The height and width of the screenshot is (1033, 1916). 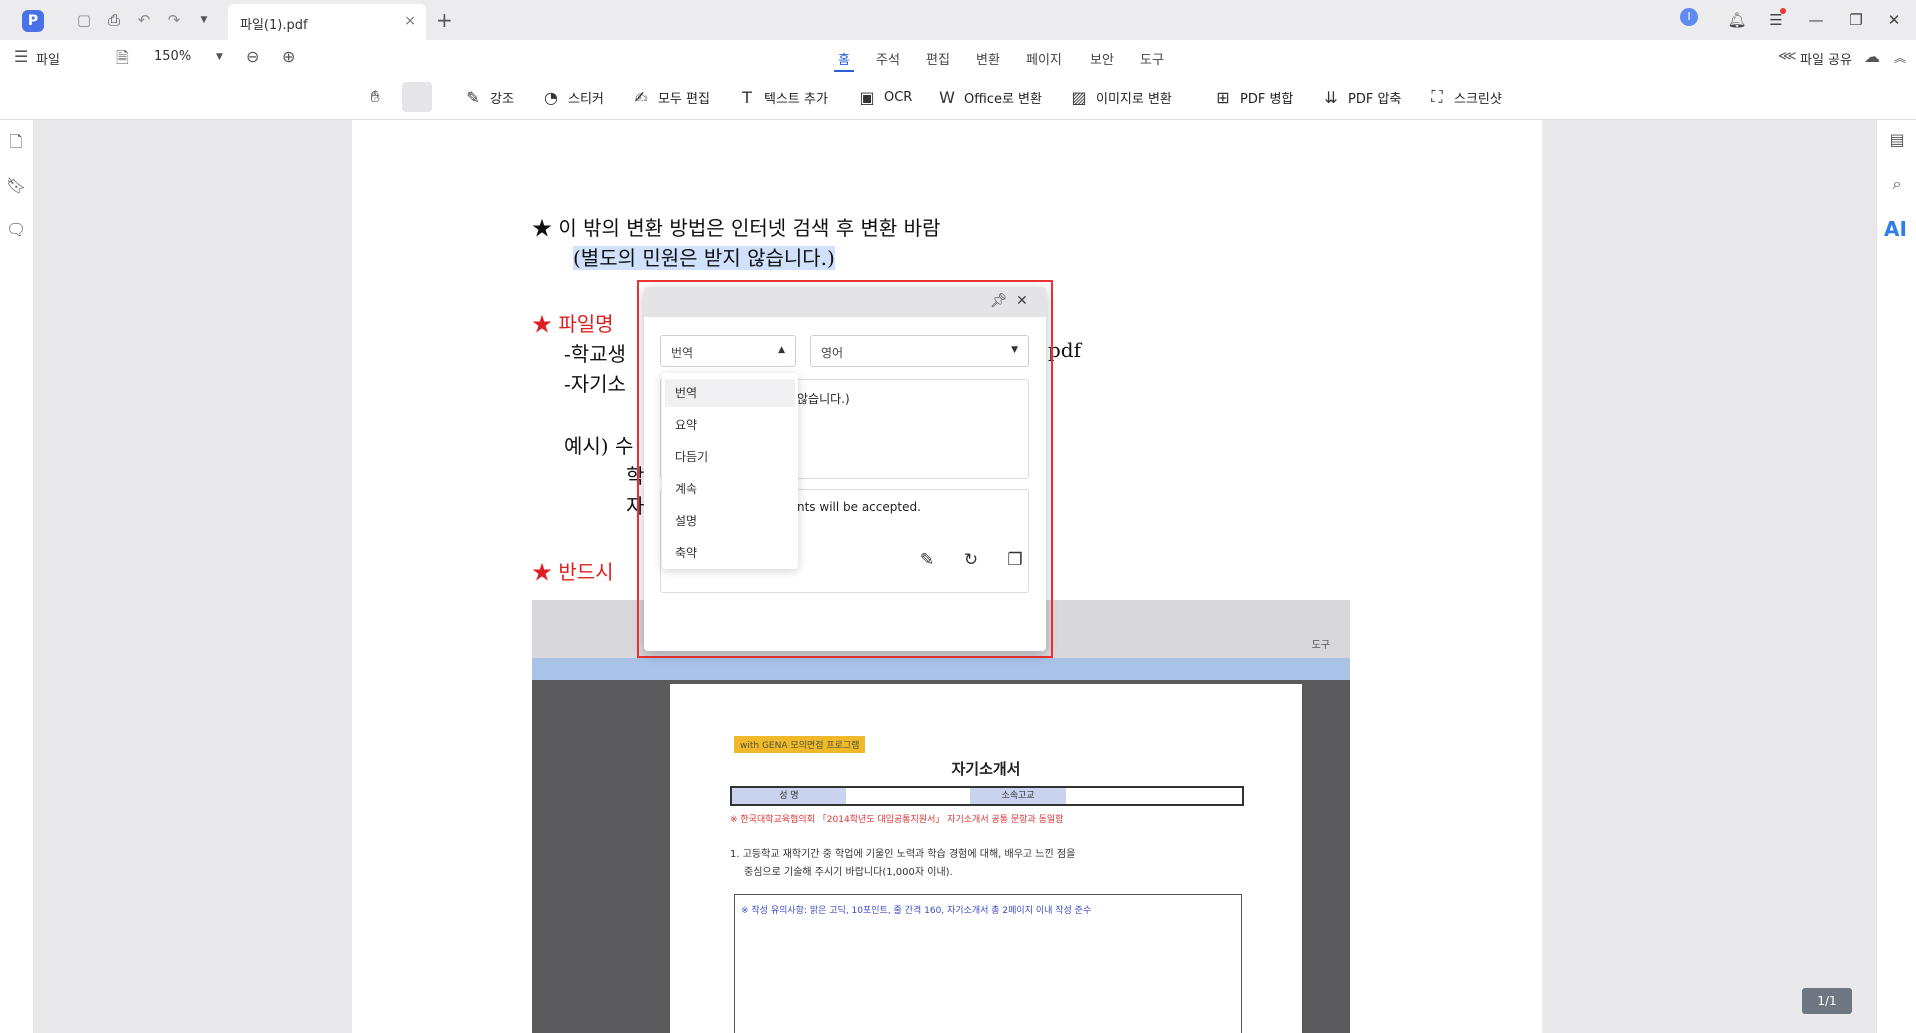 What do you see at coordinates (114, 20) in the screenshot?
I see `print-icon: ⎙` at bounding box center [114, 20].